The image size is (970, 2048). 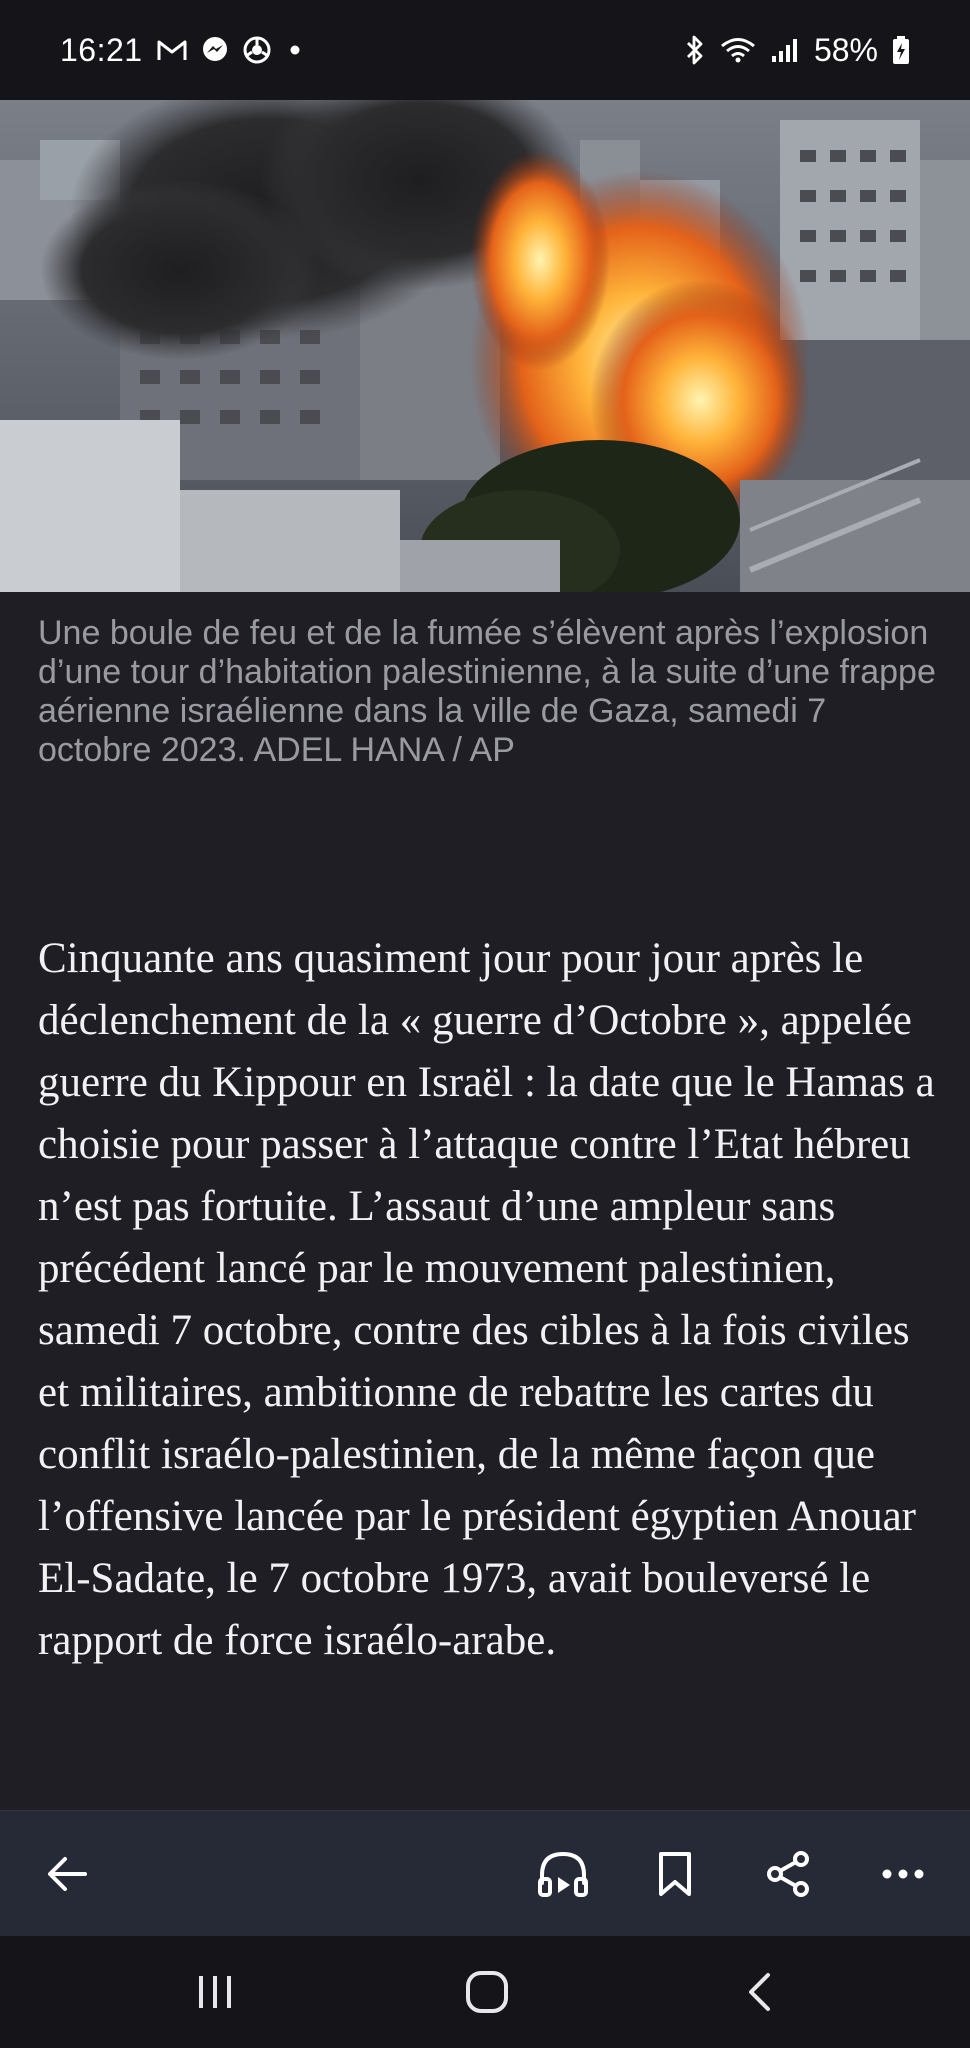 What do you see at coordinates (172, 50) in the screenshot?
I see `gmail-icon` at bounding box center [172, 50].